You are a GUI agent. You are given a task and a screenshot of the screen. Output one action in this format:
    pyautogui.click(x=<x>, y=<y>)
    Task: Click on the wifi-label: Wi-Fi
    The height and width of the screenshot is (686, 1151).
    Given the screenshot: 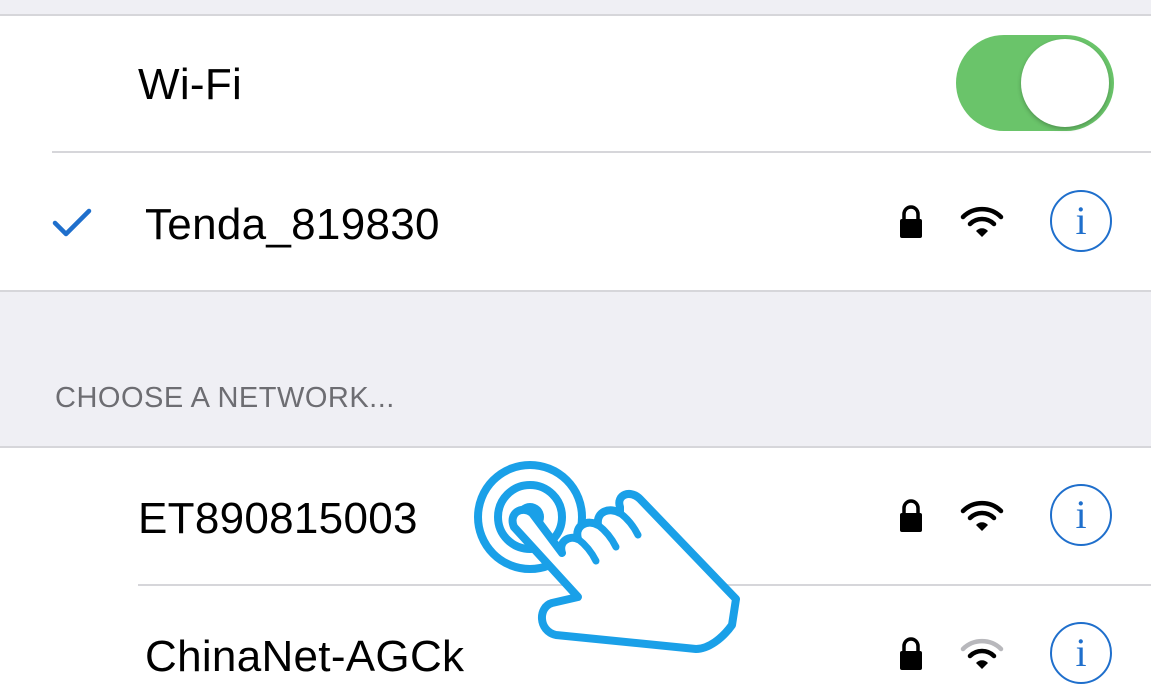 What is the action you would take?
    pyautogui.click(x=190, y=84)
    